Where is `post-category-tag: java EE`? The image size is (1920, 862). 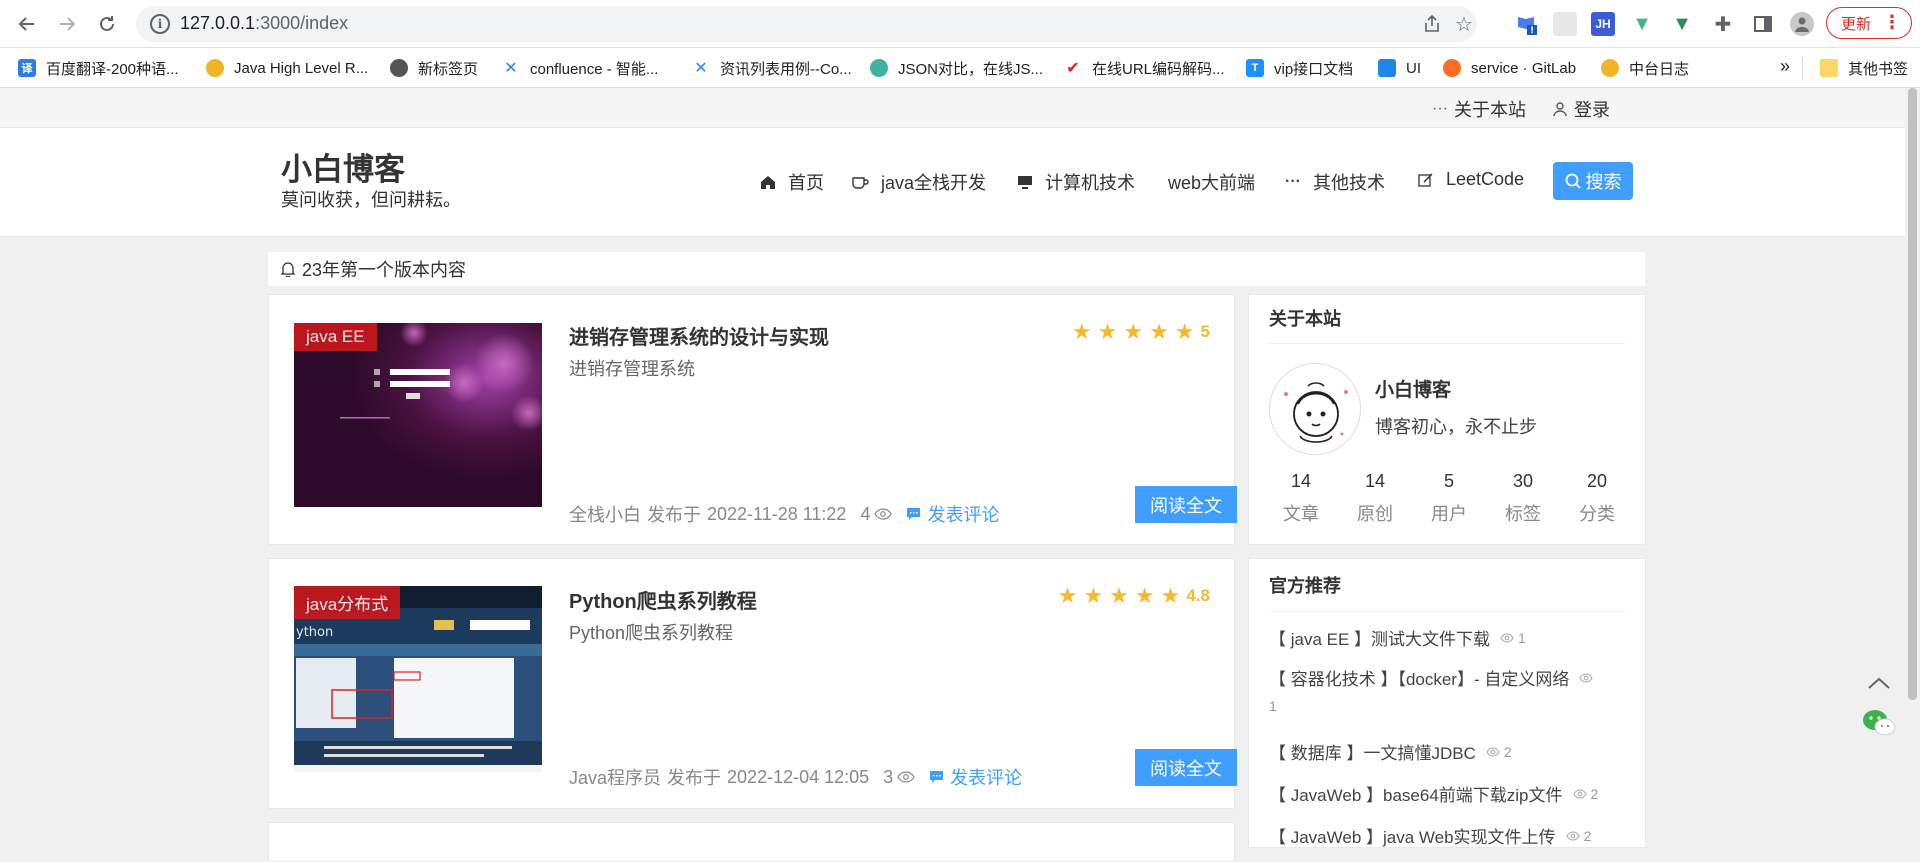 post-category-tag: java EE is located at coordinates (335, 337).